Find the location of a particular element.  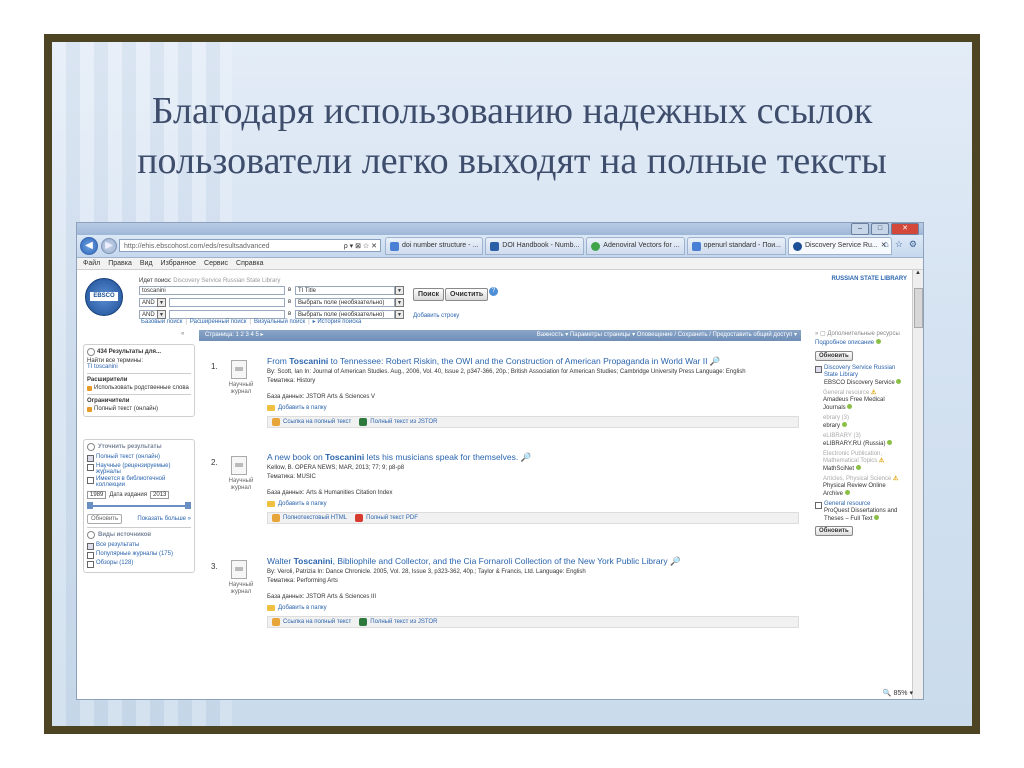

refine-label: Научные (рецензируемые) журналы is located at coordinates (133, 469).